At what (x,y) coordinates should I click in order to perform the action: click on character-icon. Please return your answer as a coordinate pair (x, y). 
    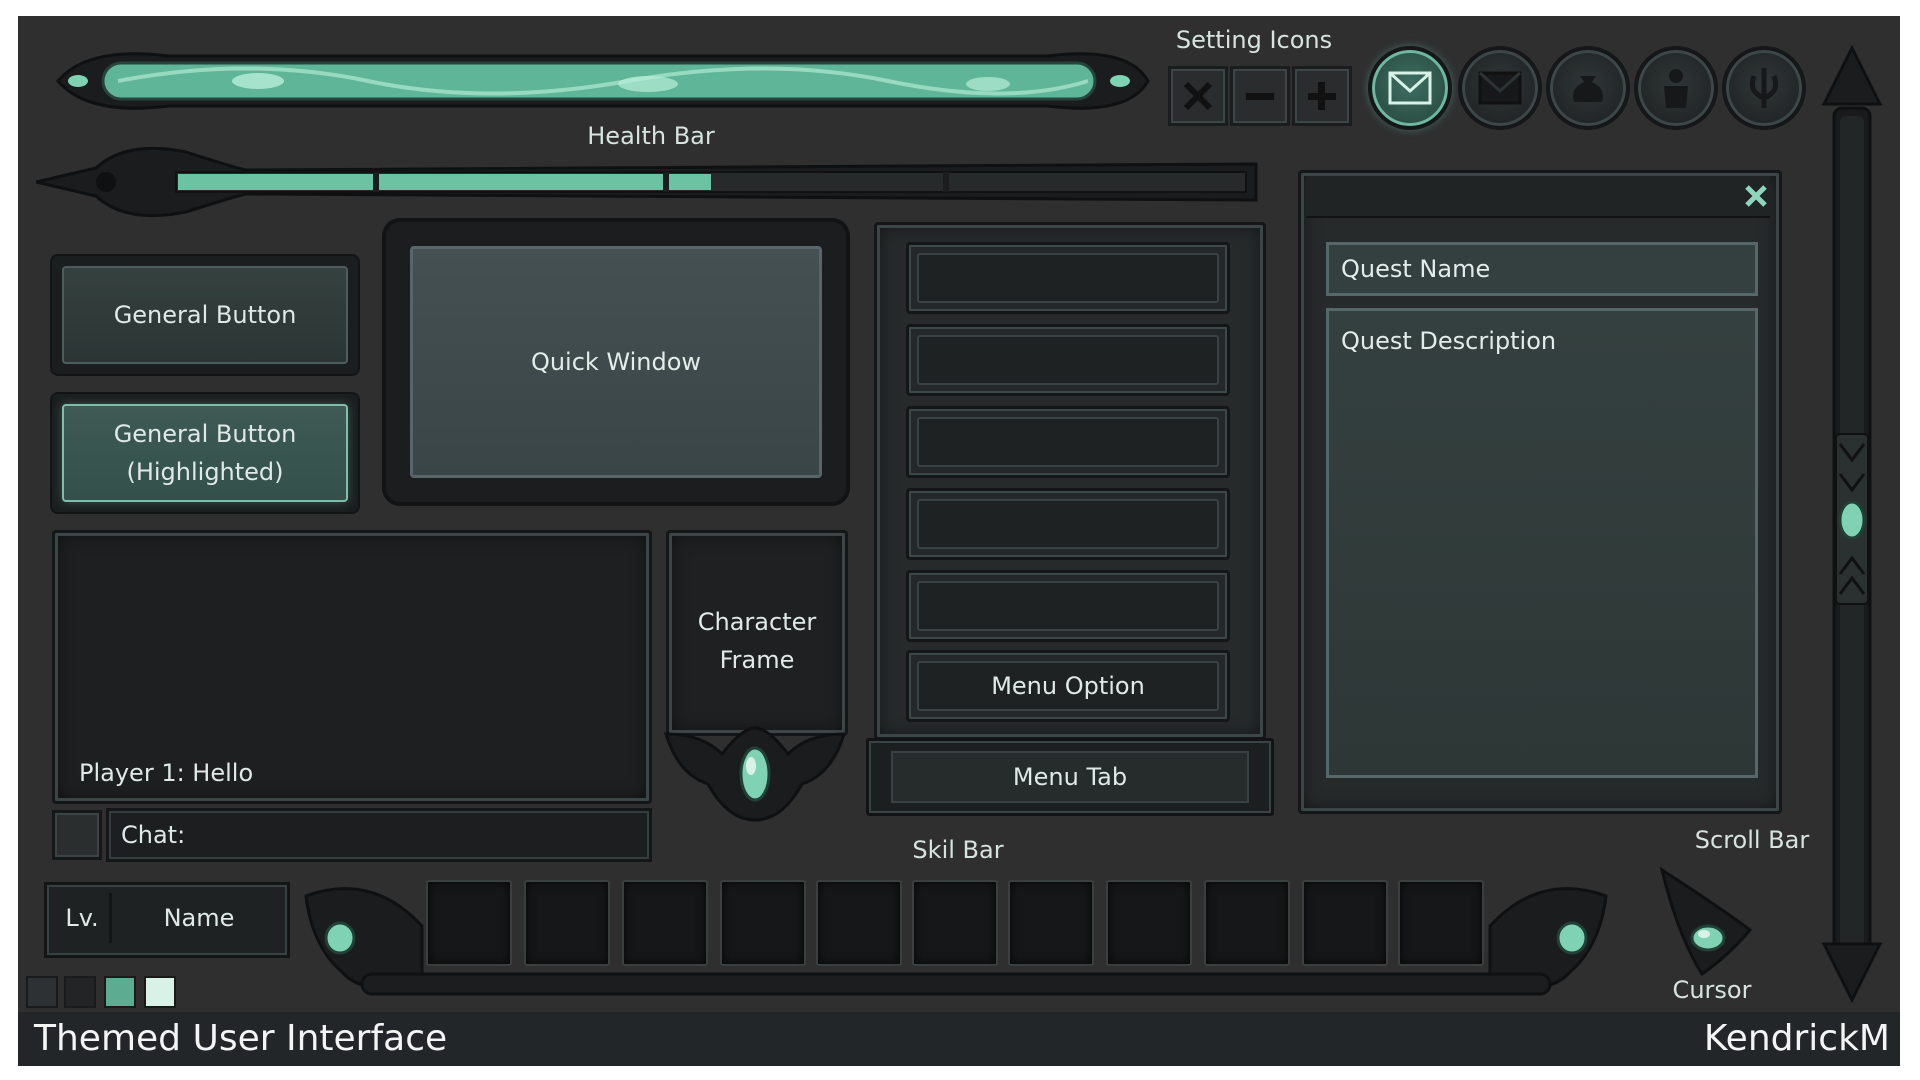
    Looking at the image, I should click on (1676, 88).